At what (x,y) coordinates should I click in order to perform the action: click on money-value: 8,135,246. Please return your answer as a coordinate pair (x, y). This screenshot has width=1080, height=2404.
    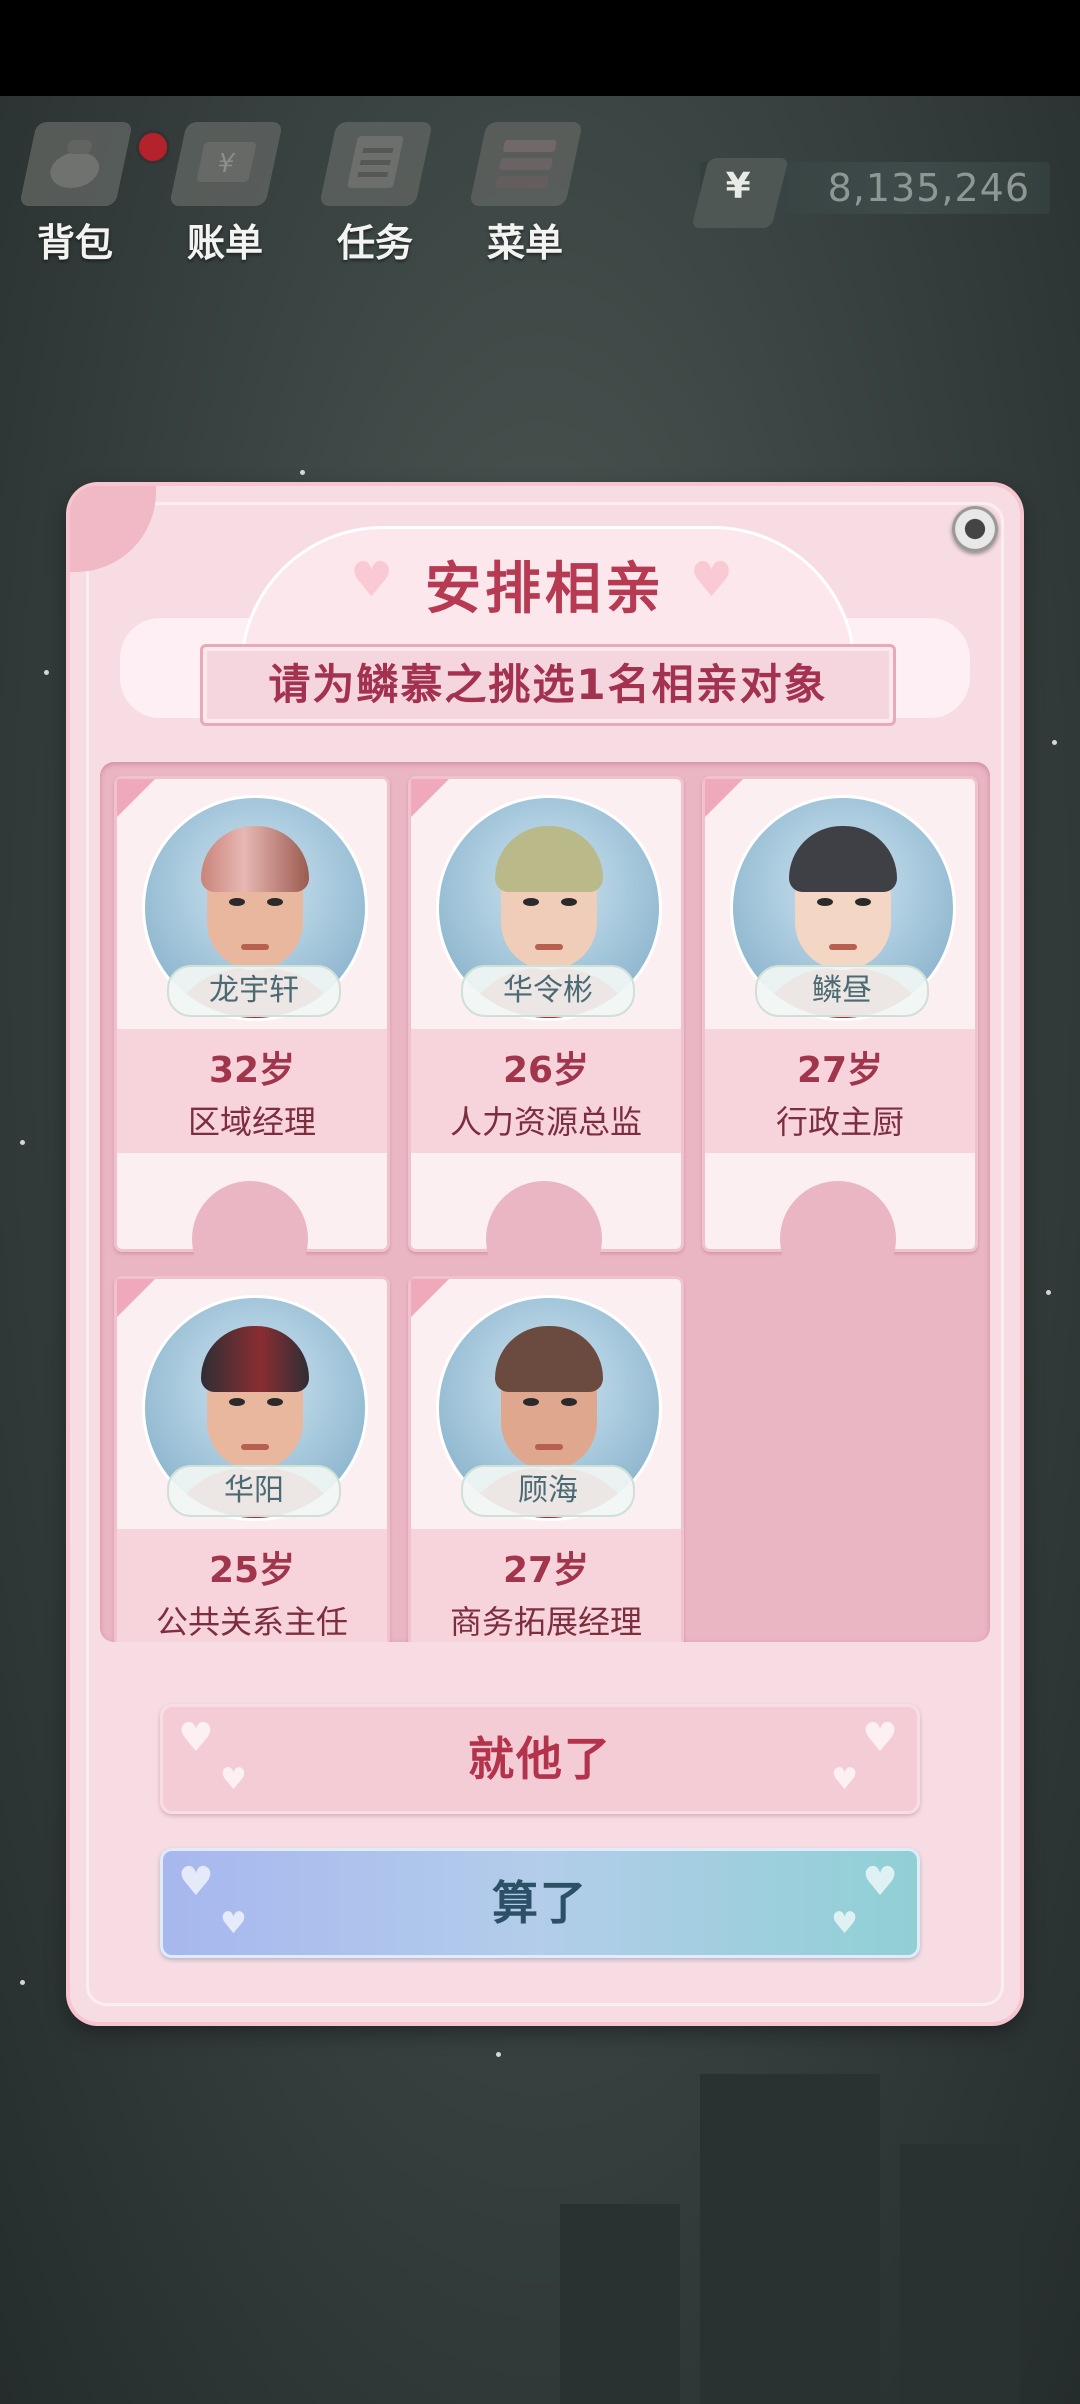
    Looking at the image, I should click on (928, 188).